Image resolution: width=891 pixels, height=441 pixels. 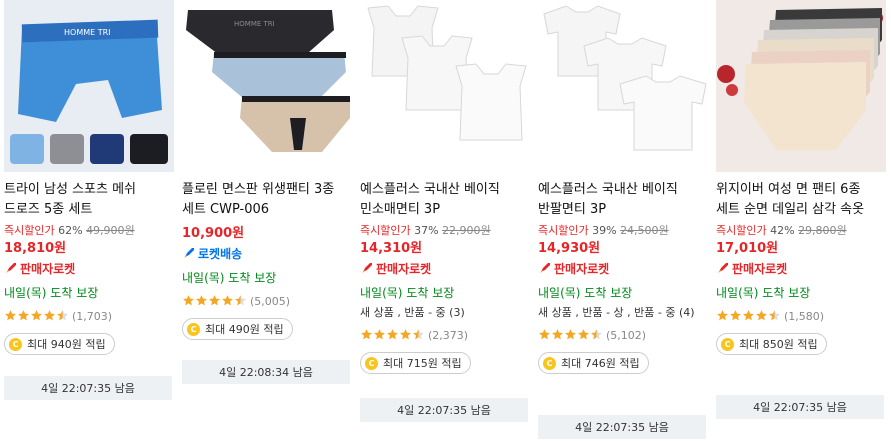 What do you see at coordinates (89, 316) in the screenshot?
I see `rating: (1,703)` at bounding box center [89, 316].